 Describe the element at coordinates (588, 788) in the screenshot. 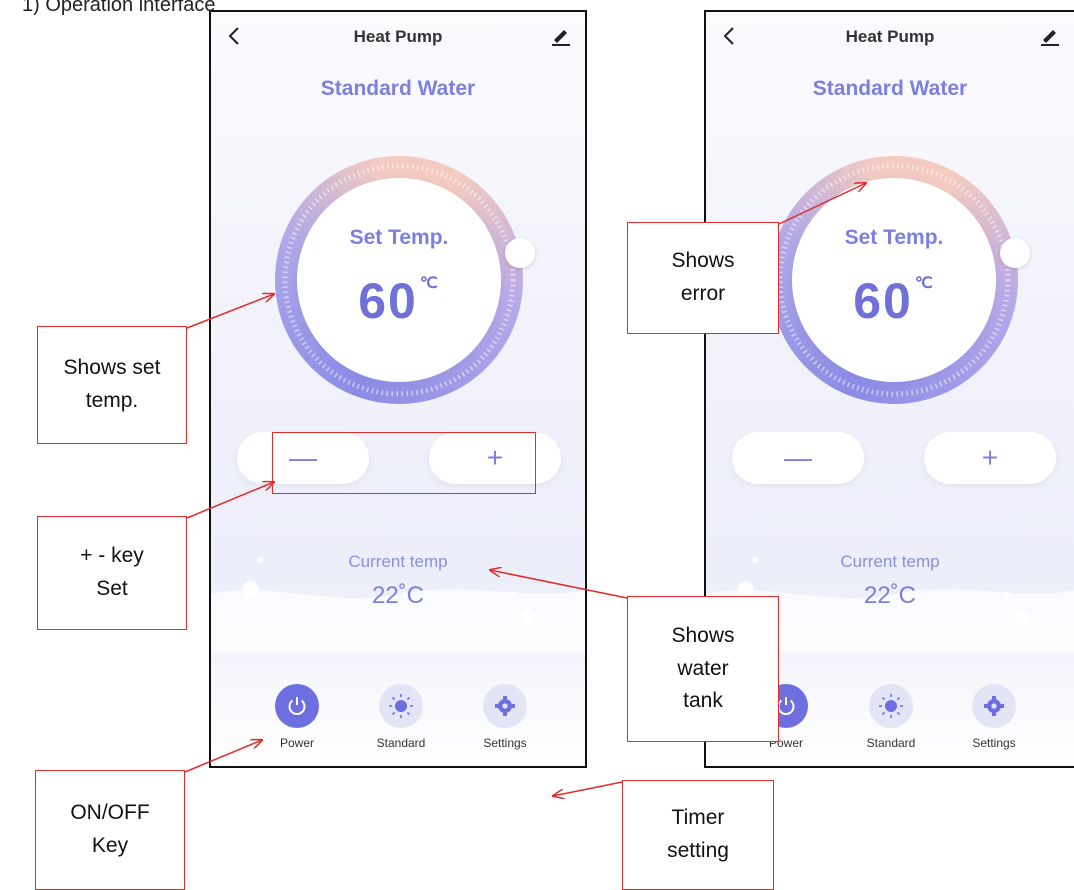

I see `arrow-timer` at that location.